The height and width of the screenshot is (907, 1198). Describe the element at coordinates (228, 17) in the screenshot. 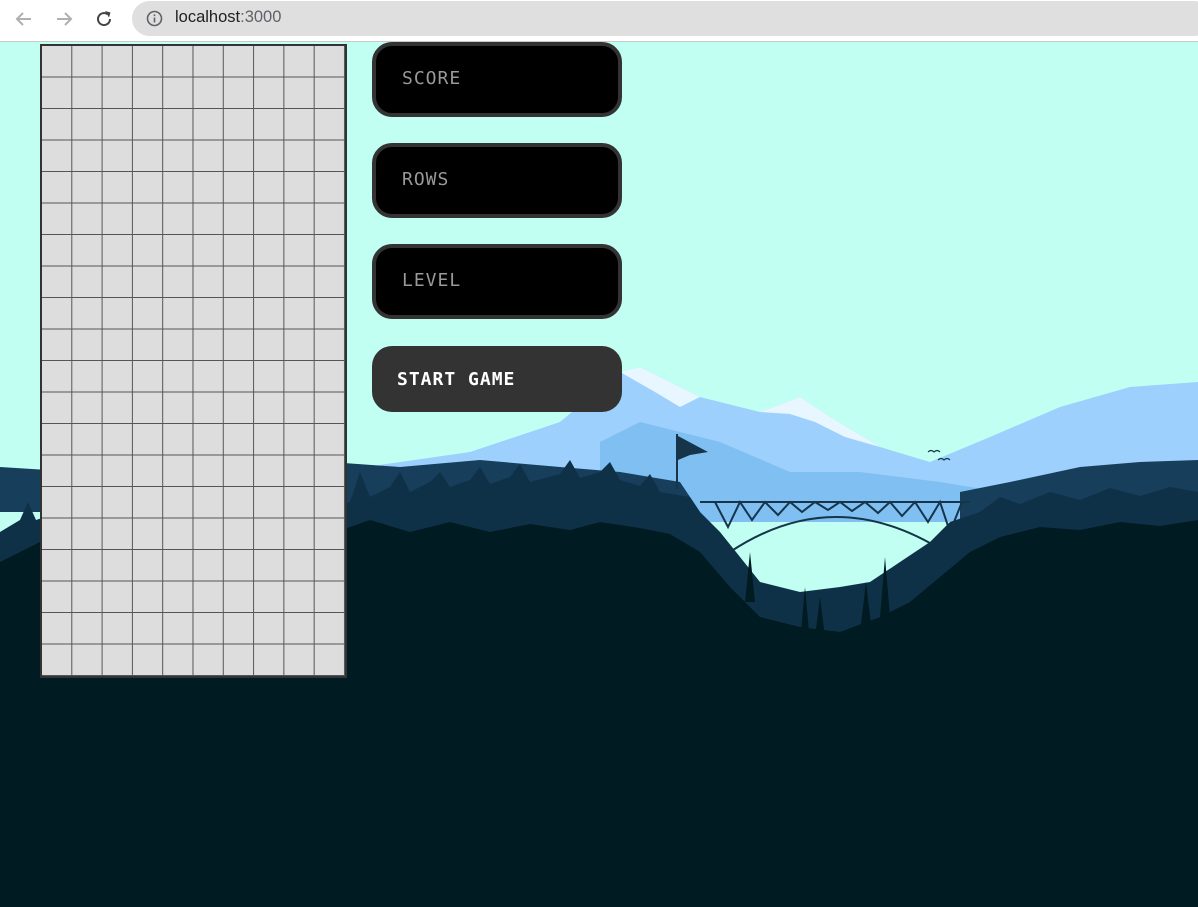

I see `url-text: localhost:3000` at that location.